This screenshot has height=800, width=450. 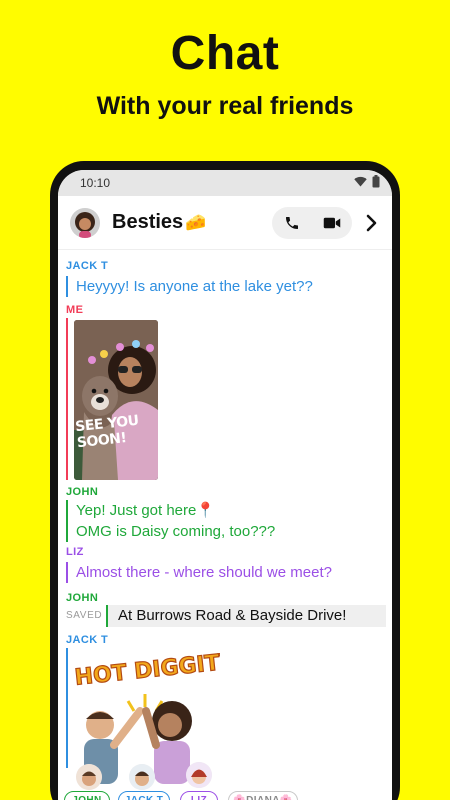 What do you see at coordinates (147, 222) in the screenshot?
I see `chat-title: Besties` at bounding box center [147, 222].